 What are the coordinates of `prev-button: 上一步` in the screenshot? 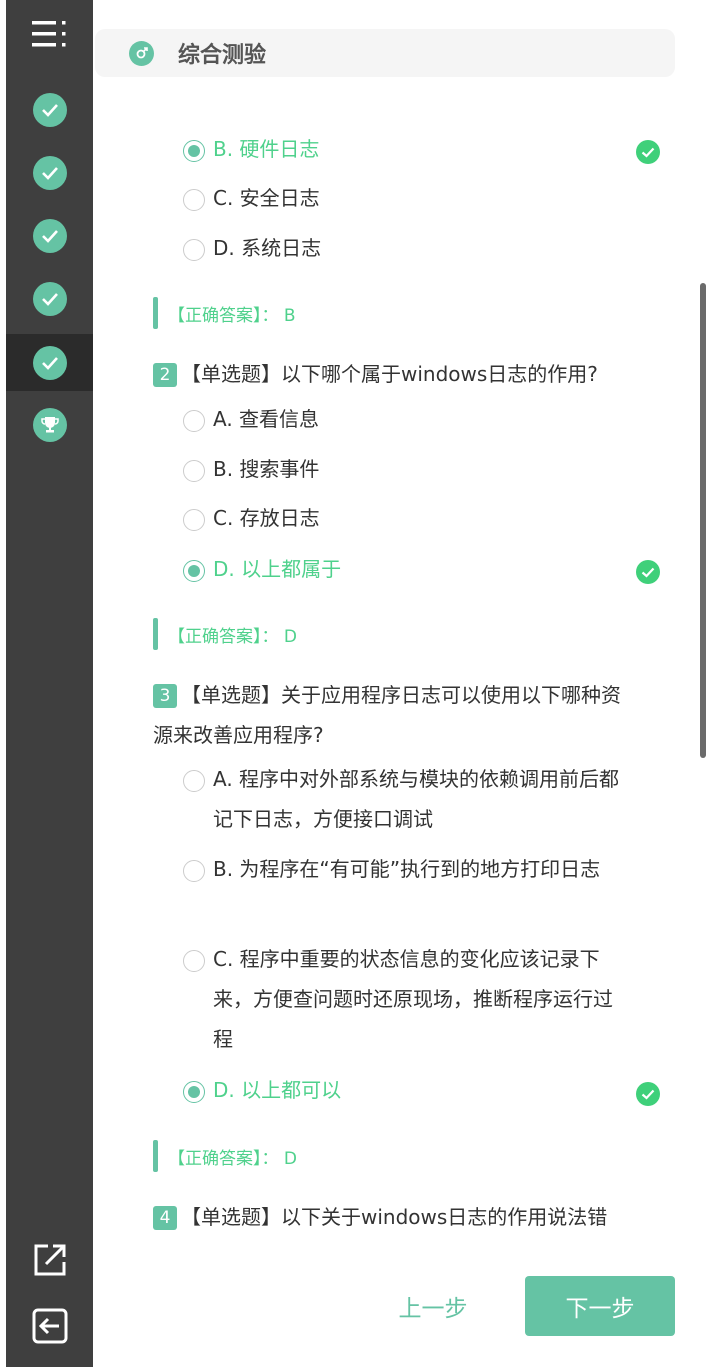 It's located at (433, 1306).